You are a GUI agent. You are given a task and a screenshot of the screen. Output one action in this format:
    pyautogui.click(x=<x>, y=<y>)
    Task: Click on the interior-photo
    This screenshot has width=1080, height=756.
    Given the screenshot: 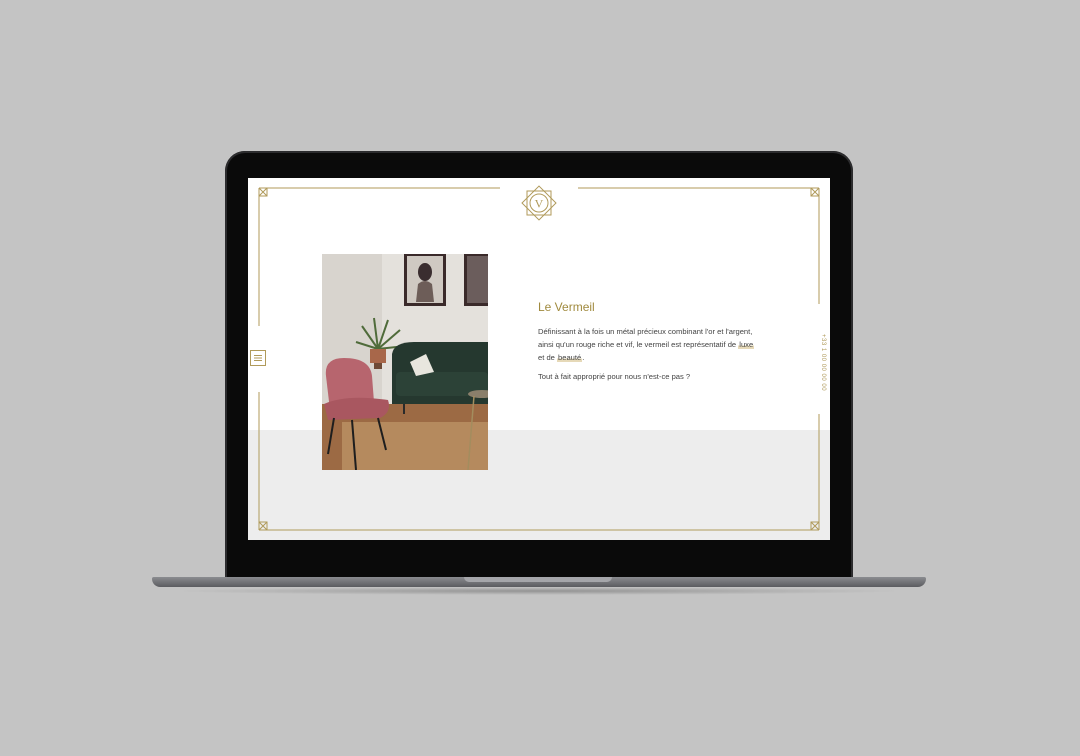 What is the action you would take?
    pyautogui.click(x=405, y=362)
    